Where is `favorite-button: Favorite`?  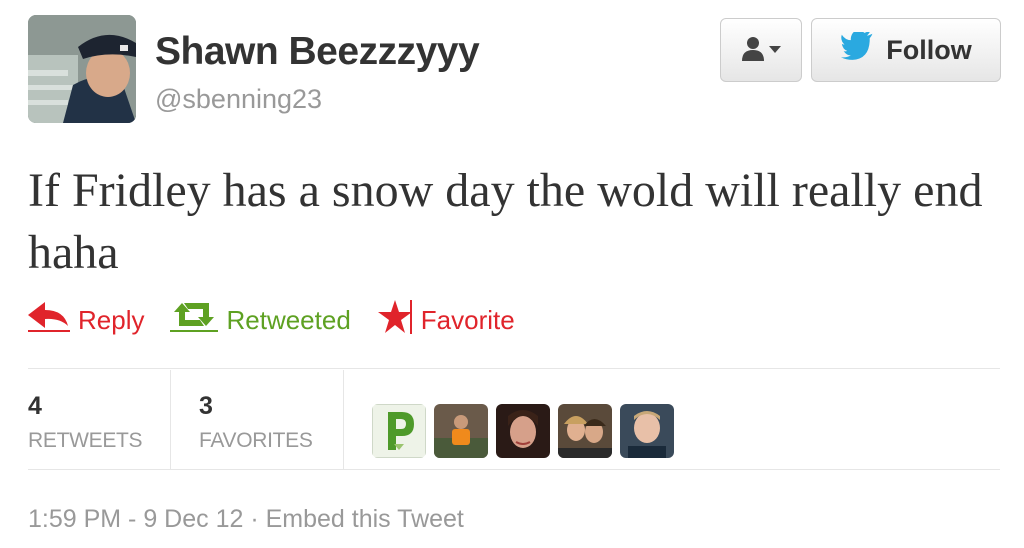 favorite-button: Favorite is located at coordinates (446, 320).